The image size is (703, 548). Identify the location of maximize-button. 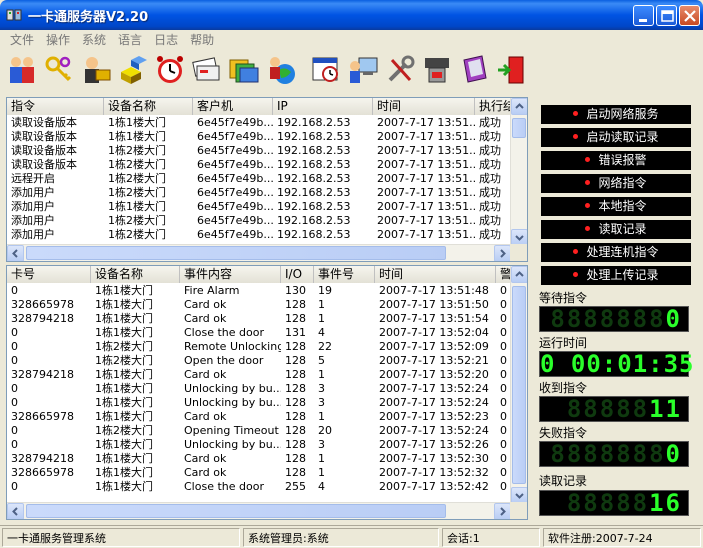
(666, 15).